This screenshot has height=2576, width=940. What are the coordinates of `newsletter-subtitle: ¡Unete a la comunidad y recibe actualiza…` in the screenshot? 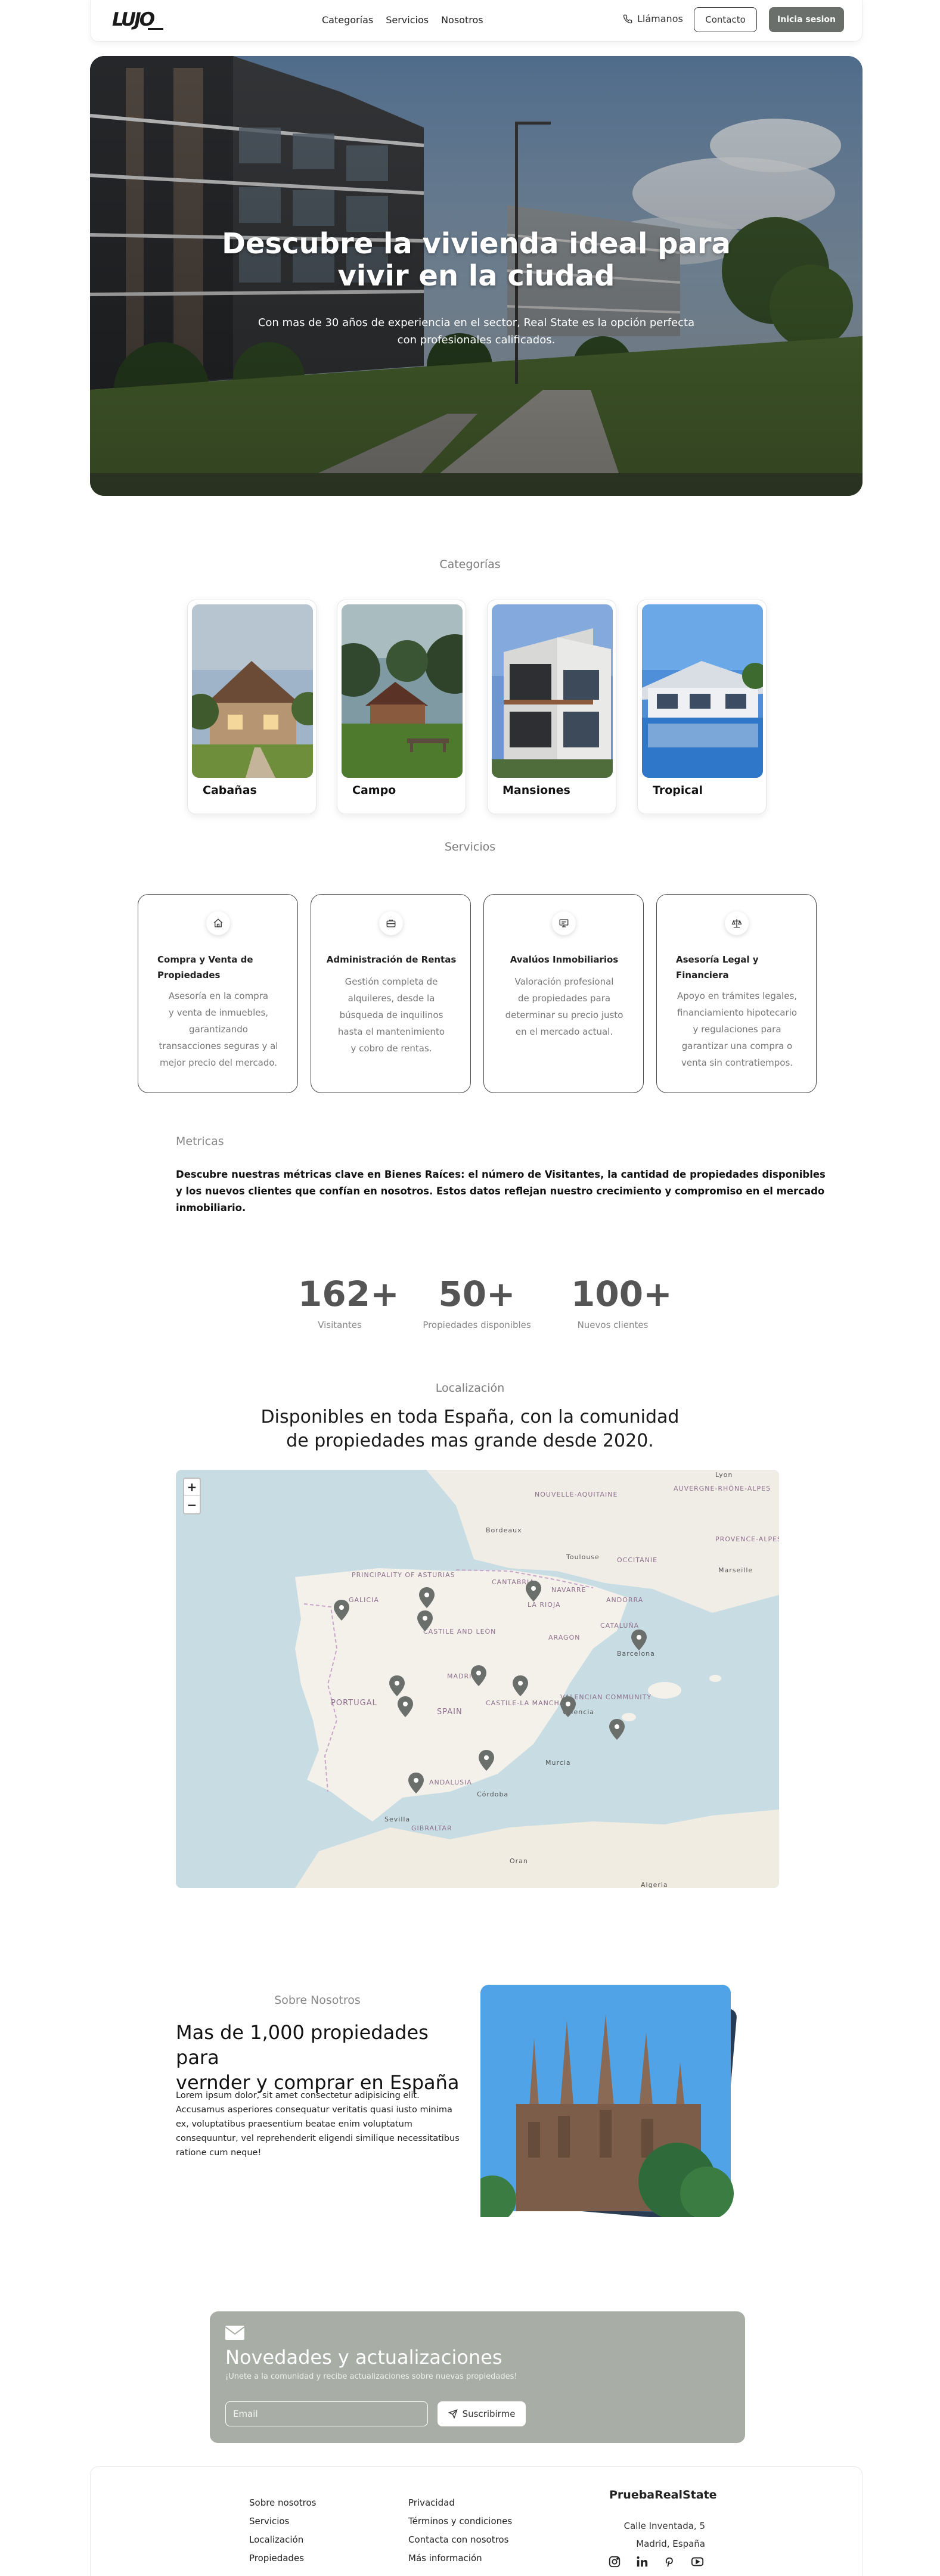 It's located at (371, 2377).